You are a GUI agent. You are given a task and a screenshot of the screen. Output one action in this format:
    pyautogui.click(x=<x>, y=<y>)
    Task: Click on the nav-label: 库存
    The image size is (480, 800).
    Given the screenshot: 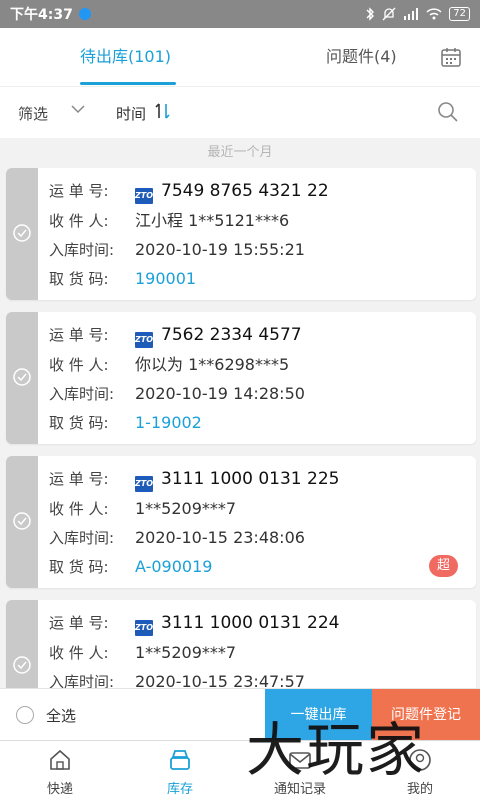 What is the action you would take?
    pyautogui.click(x=179, y=789)
    